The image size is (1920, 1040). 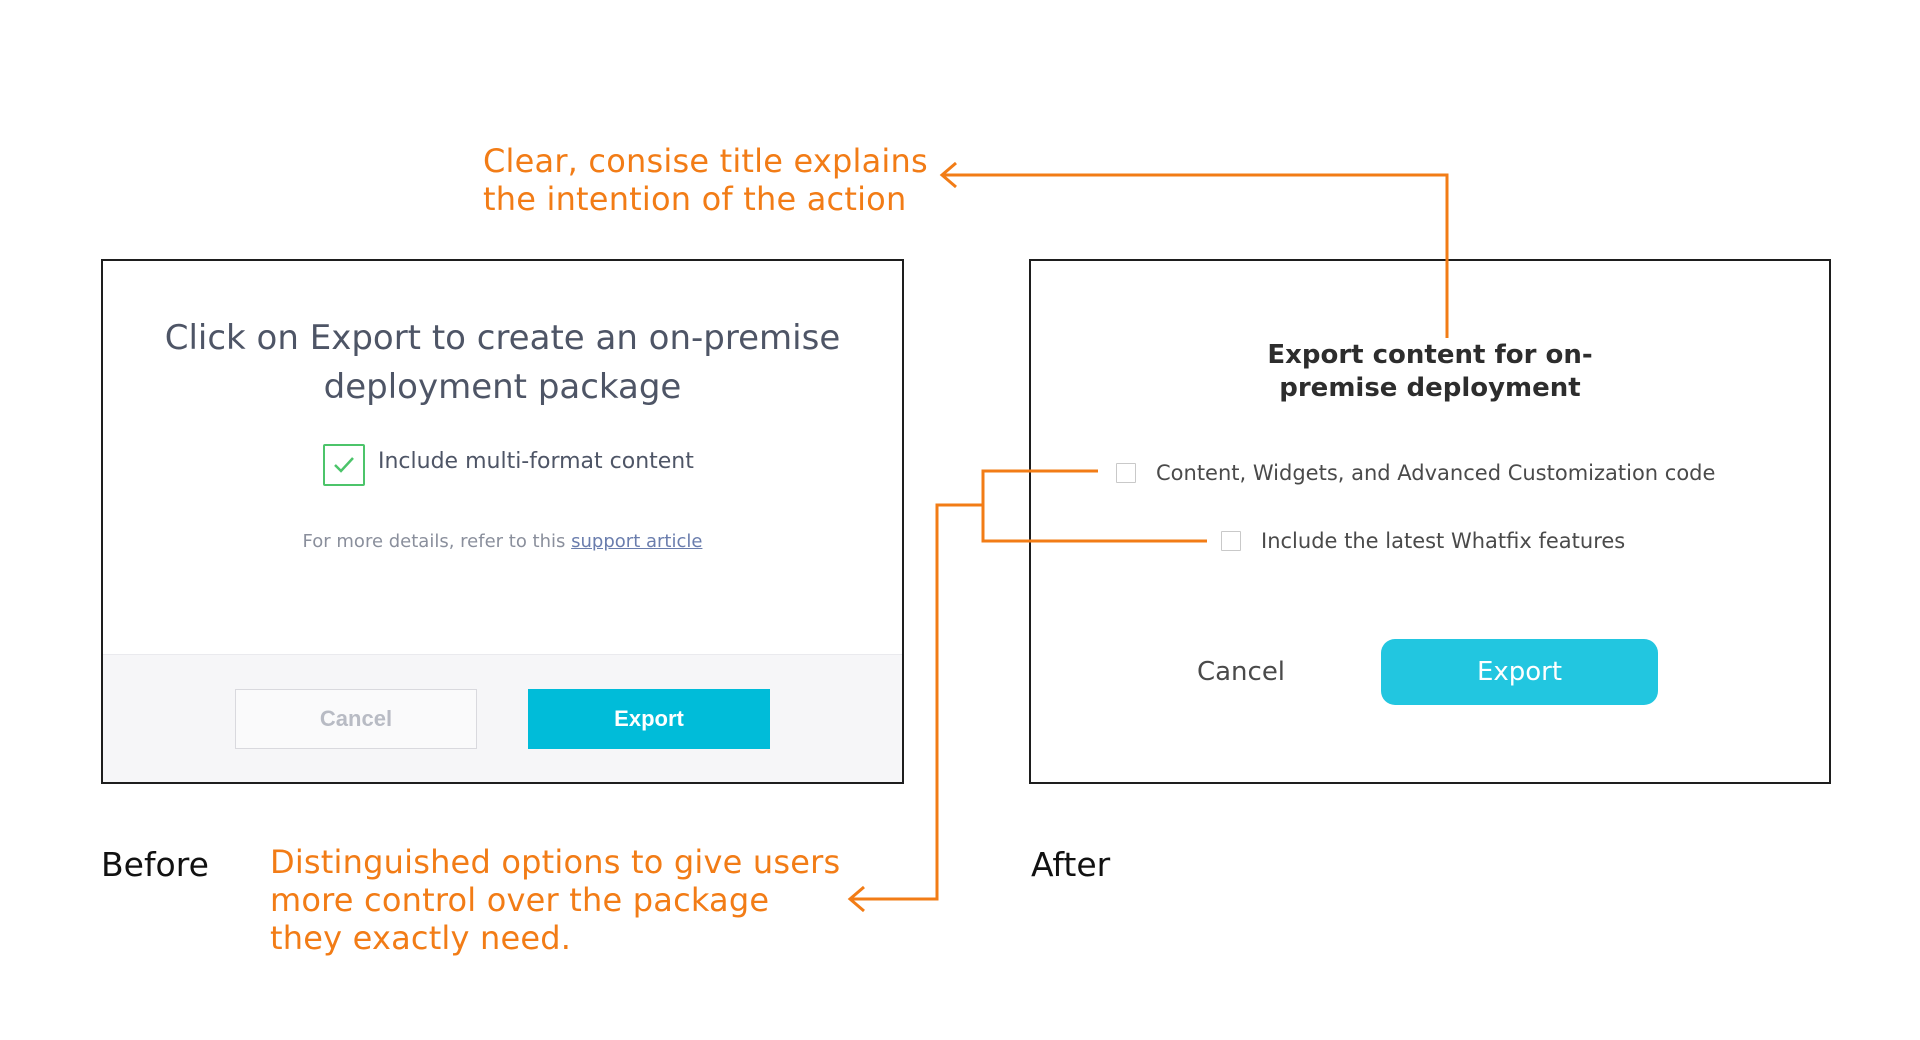 What do you see at coordinates (916, 702) in the screenshot?
I see `options-connector-line` at bounding box center [916, 702].